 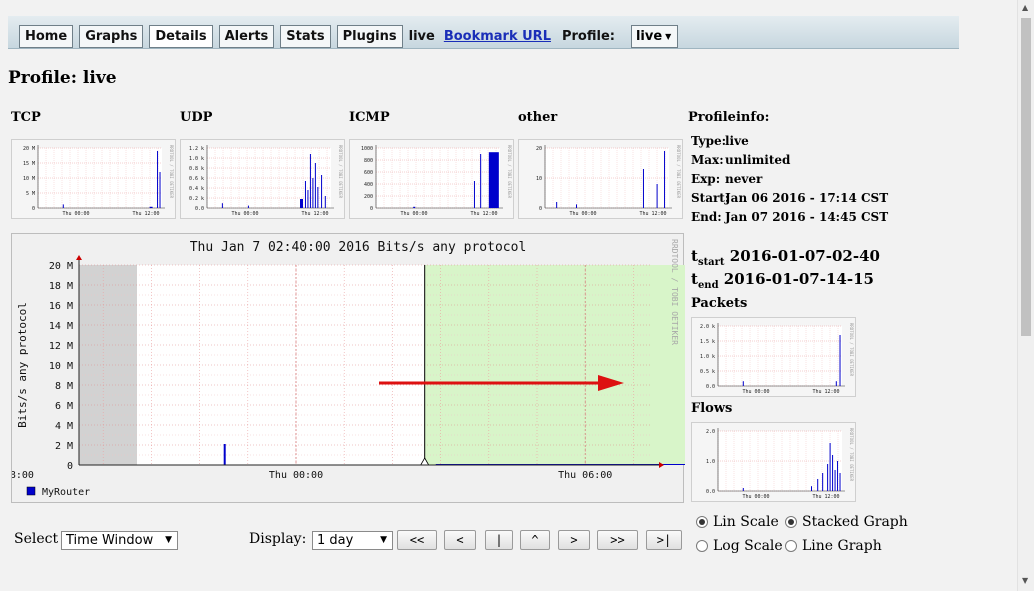 I want to click on info-value: Jan 06 2016 - 17:14 CST, so click(x=807, y=198).